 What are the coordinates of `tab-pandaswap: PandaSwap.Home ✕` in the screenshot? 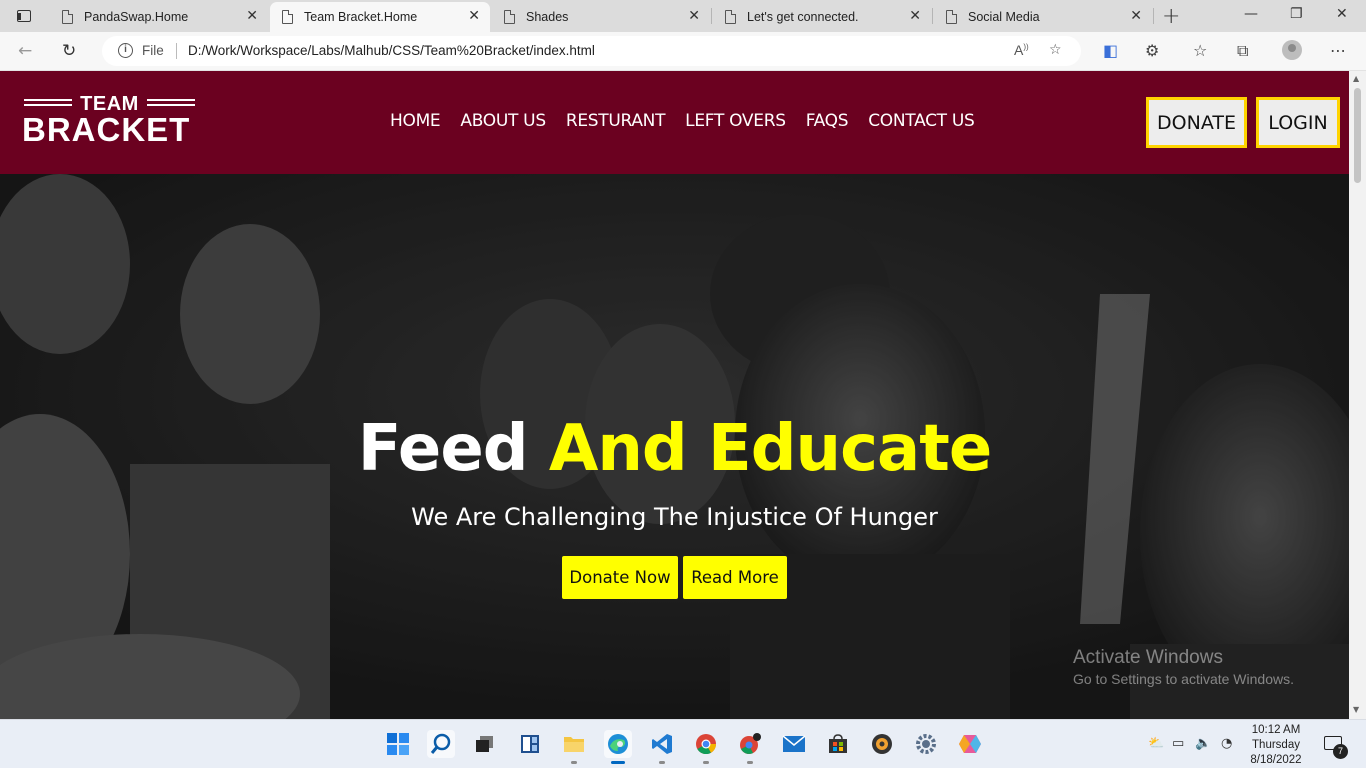 It's located at (159, 17).